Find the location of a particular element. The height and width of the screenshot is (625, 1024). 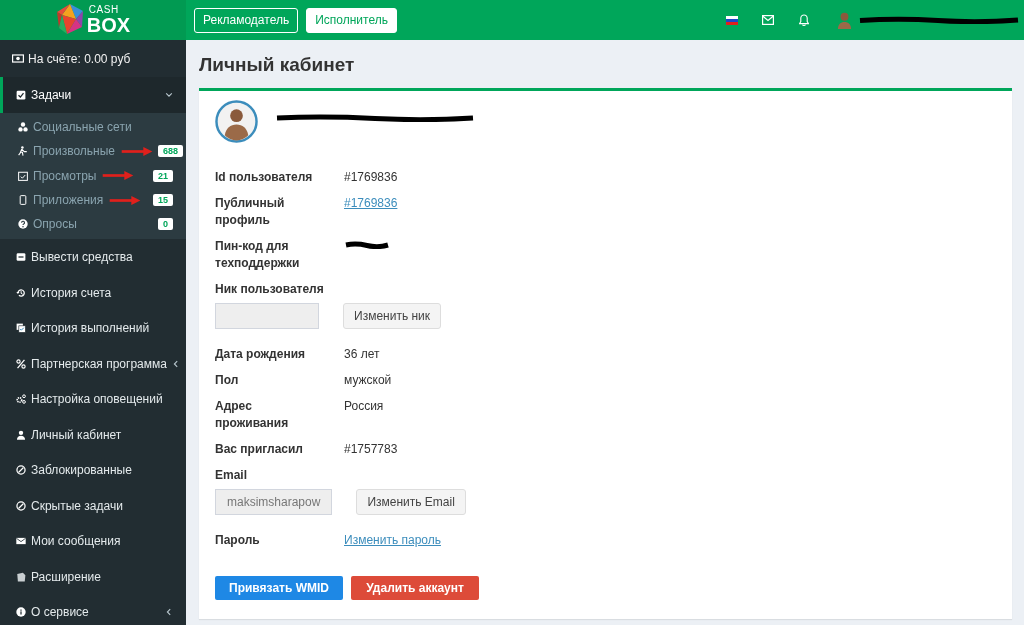

sidebar-item: Скрытые задачи is located at coordinates (93, 506).